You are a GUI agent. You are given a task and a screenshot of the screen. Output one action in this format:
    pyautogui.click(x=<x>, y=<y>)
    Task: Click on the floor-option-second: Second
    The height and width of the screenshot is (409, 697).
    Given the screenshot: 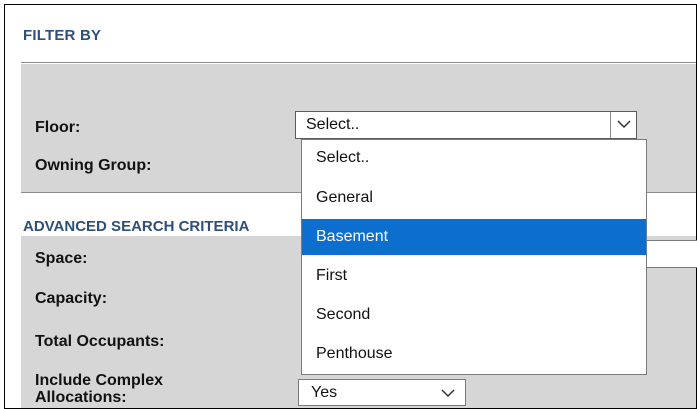 What is the action you would take?
    pyautogui.click(x=474, y=315)
    